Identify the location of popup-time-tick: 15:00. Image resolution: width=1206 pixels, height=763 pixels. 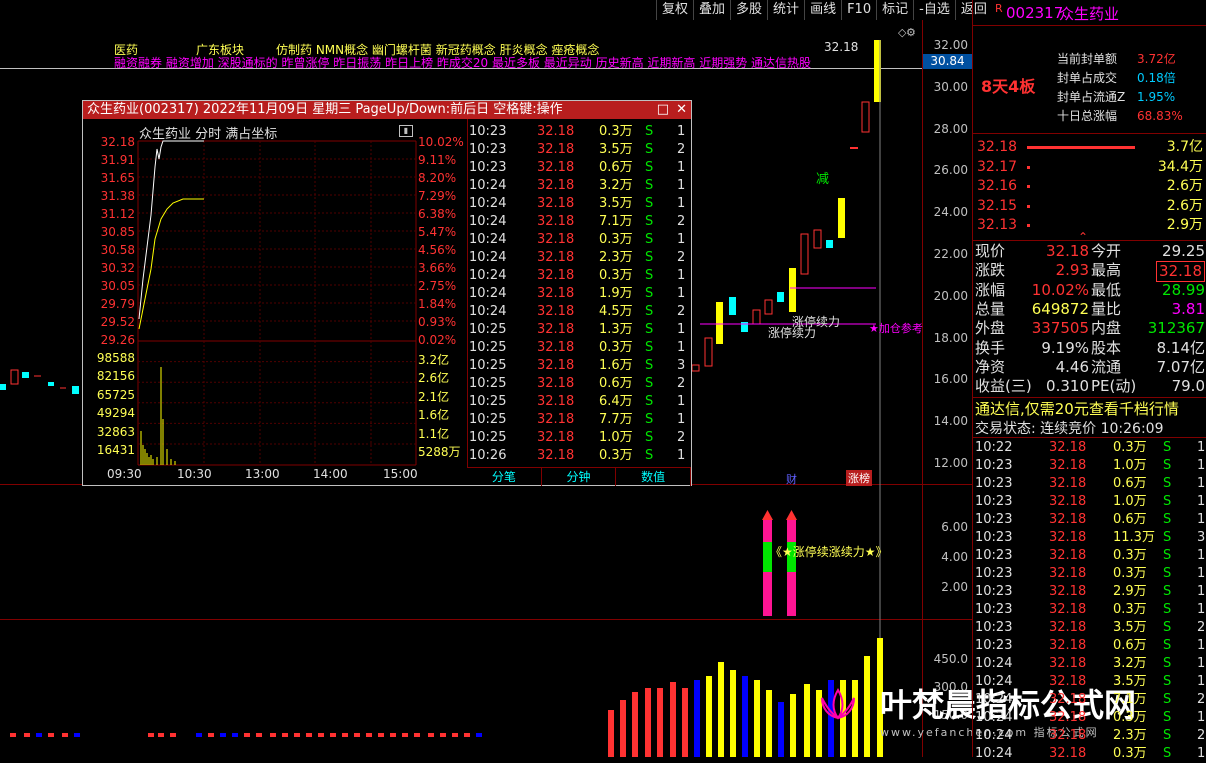
(400, 474).